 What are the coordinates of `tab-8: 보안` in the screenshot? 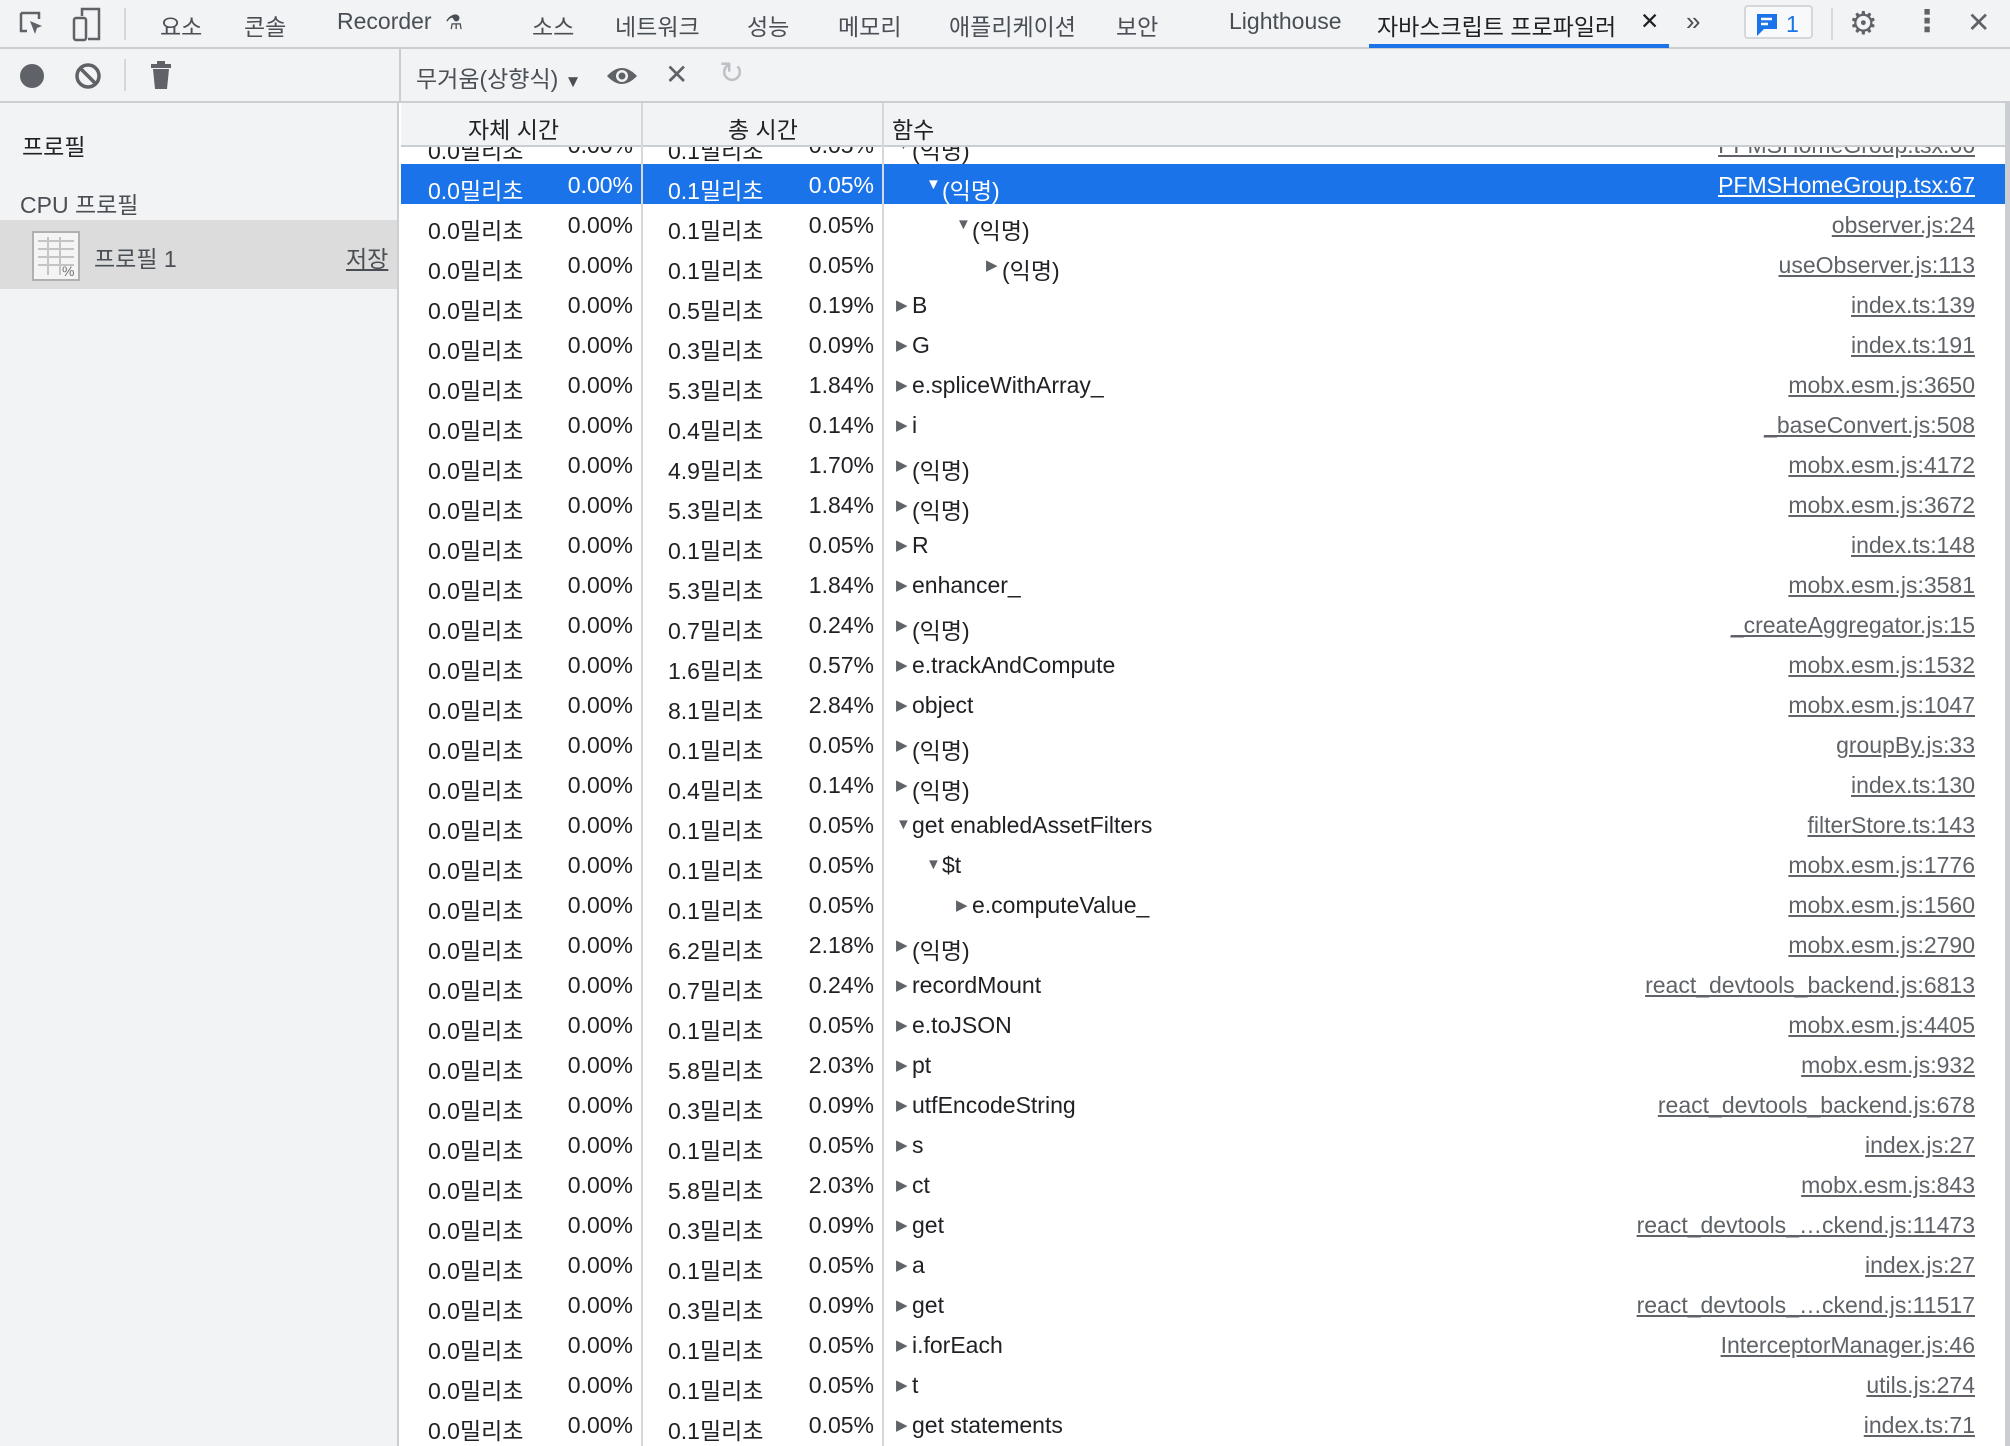 It's located at (1137, 25).